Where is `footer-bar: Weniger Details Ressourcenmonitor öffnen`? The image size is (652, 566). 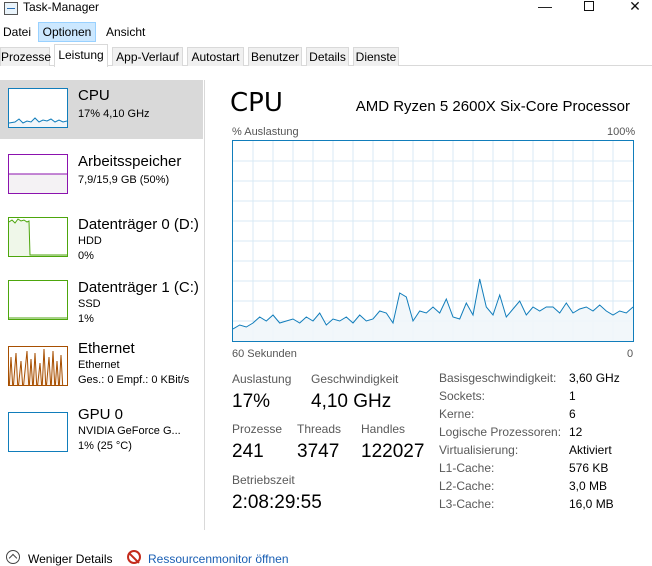 footer-bar: Weniger Details Ressourcenmonitor öffnen is located at coordinates (326, 556).